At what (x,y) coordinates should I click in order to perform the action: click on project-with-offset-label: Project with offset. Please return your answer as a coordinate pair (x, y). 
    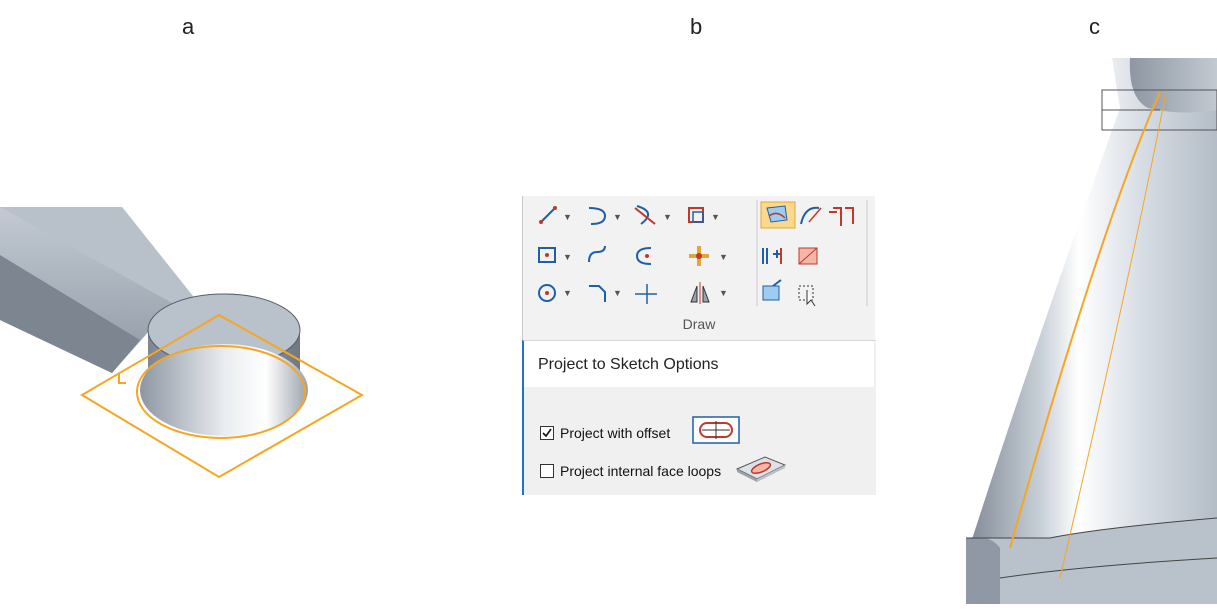
    Looking at the image, I should click on (615, 432).